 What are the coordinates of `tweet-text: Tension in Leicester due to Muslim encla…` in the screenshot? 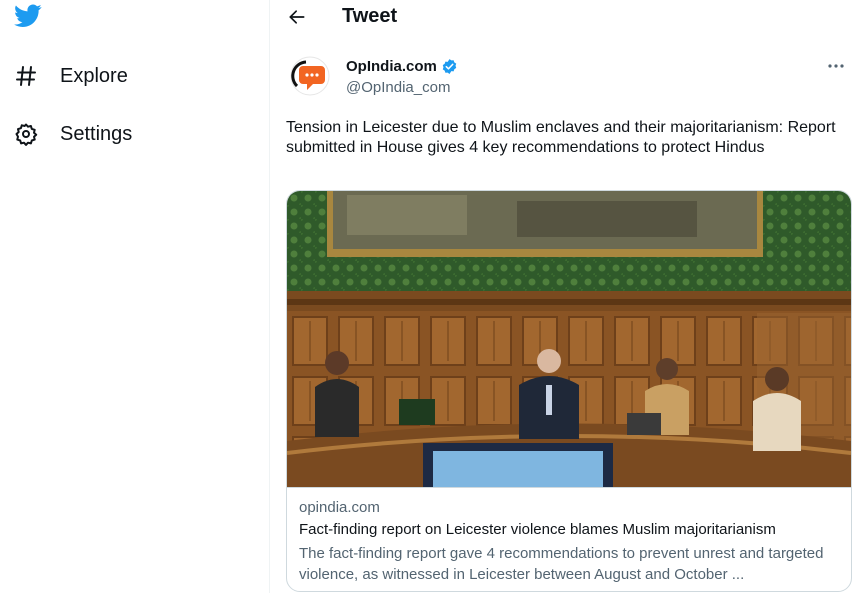 It's located at (561, 137).